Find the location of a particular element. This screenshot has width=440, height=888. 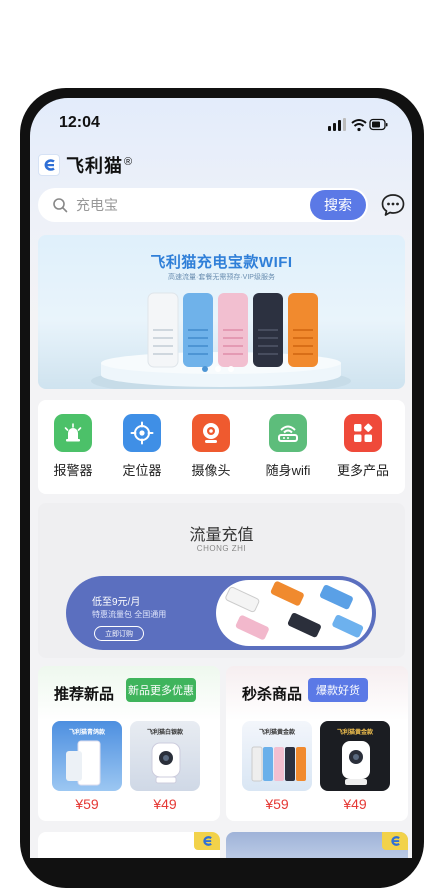

category-camera: 摄像头 is located at coordinates (211, 446).